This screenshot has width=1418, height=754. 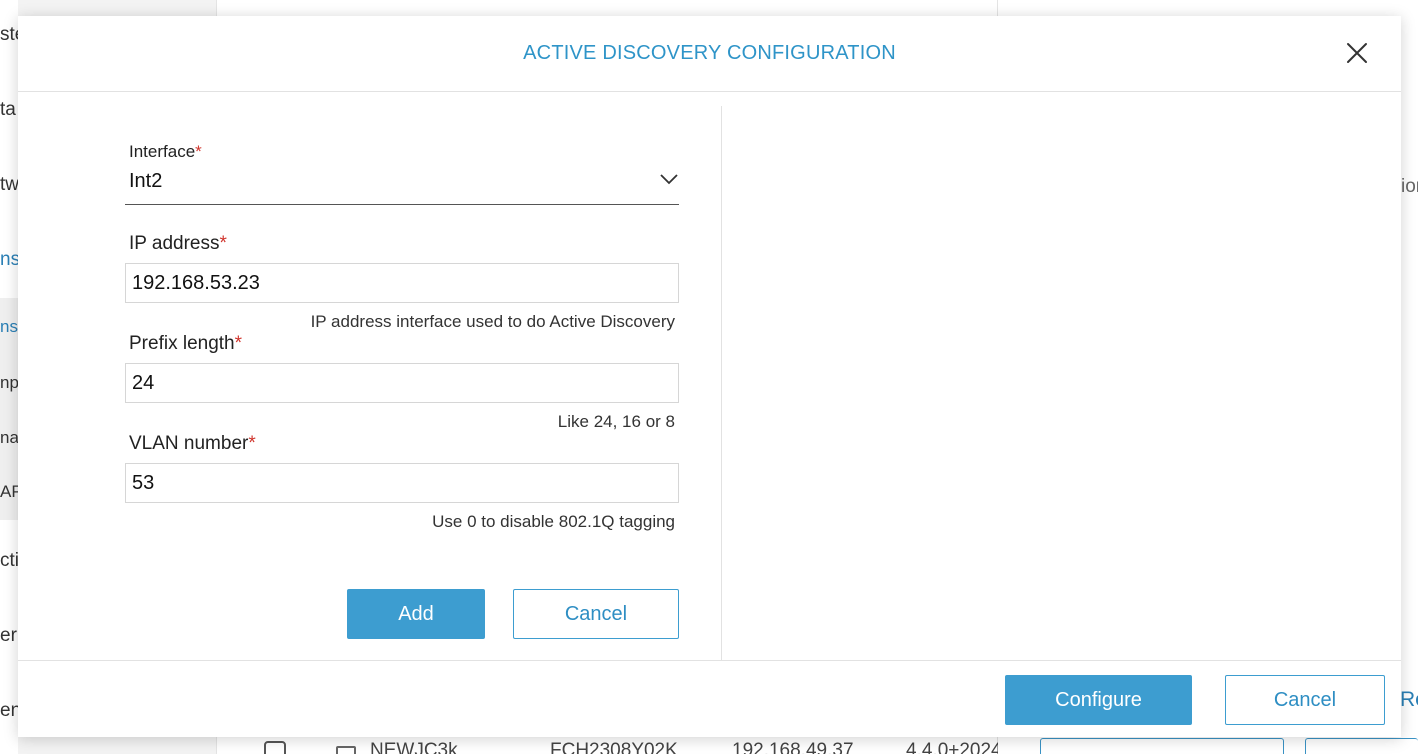 What do you see at coordinates (709, 660) in the screenshot?
I see `footer-divider` at bounding box center [709, 660].